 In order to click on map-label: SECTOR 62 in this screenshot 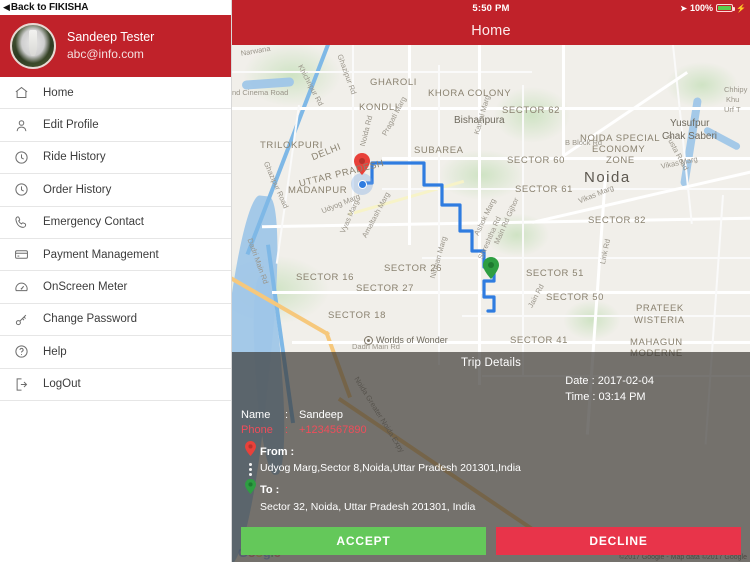, I will do `click(531, 110)`.